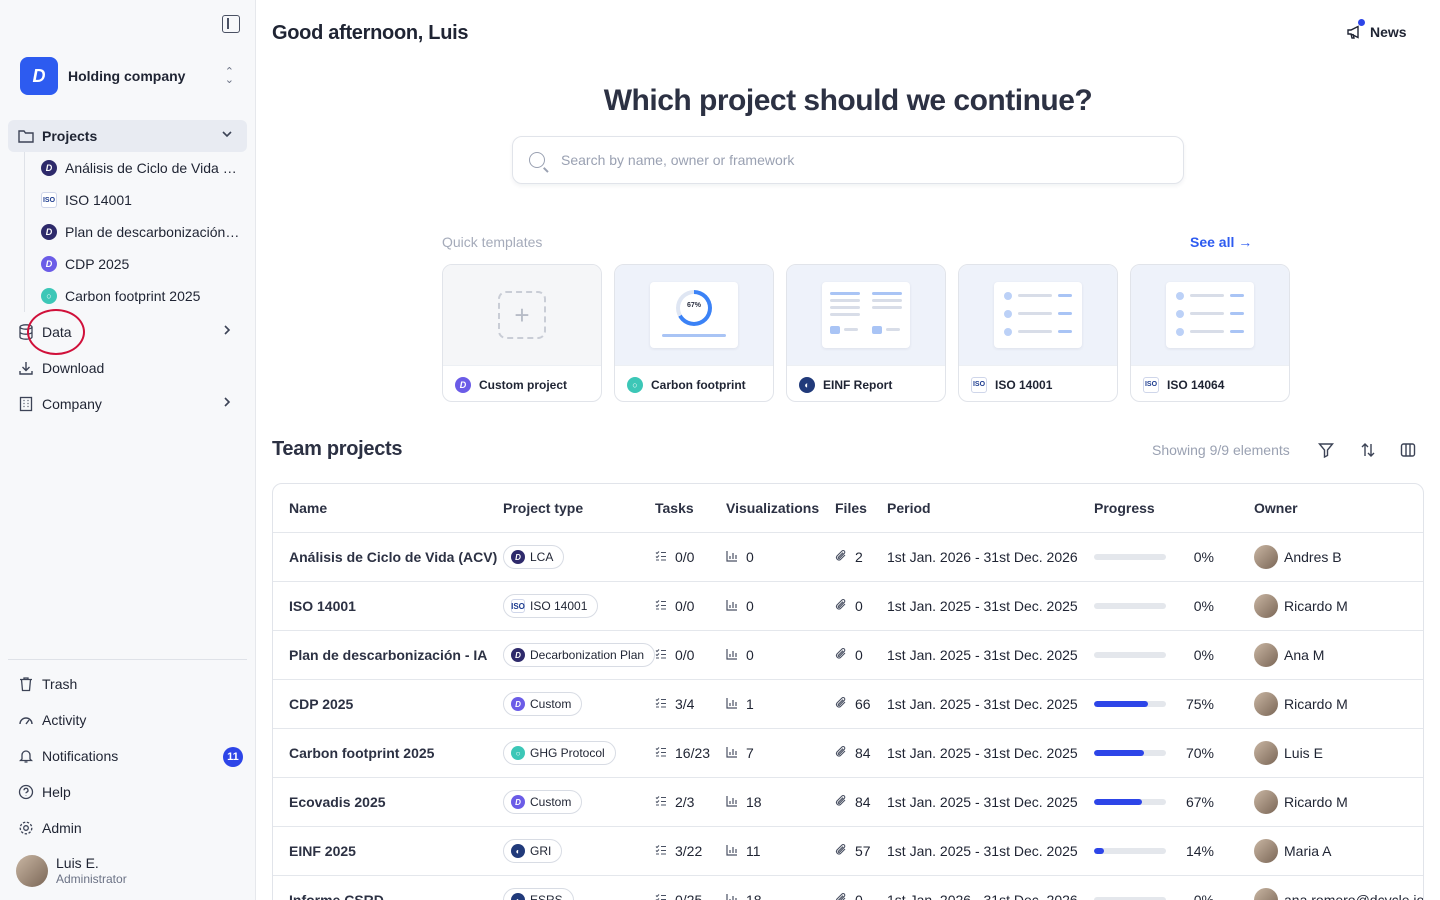  Describe the element at coordinates (1338, 888) in the screenshot. I see `owner-cell: ana.romero@dcycle.io` at that location.